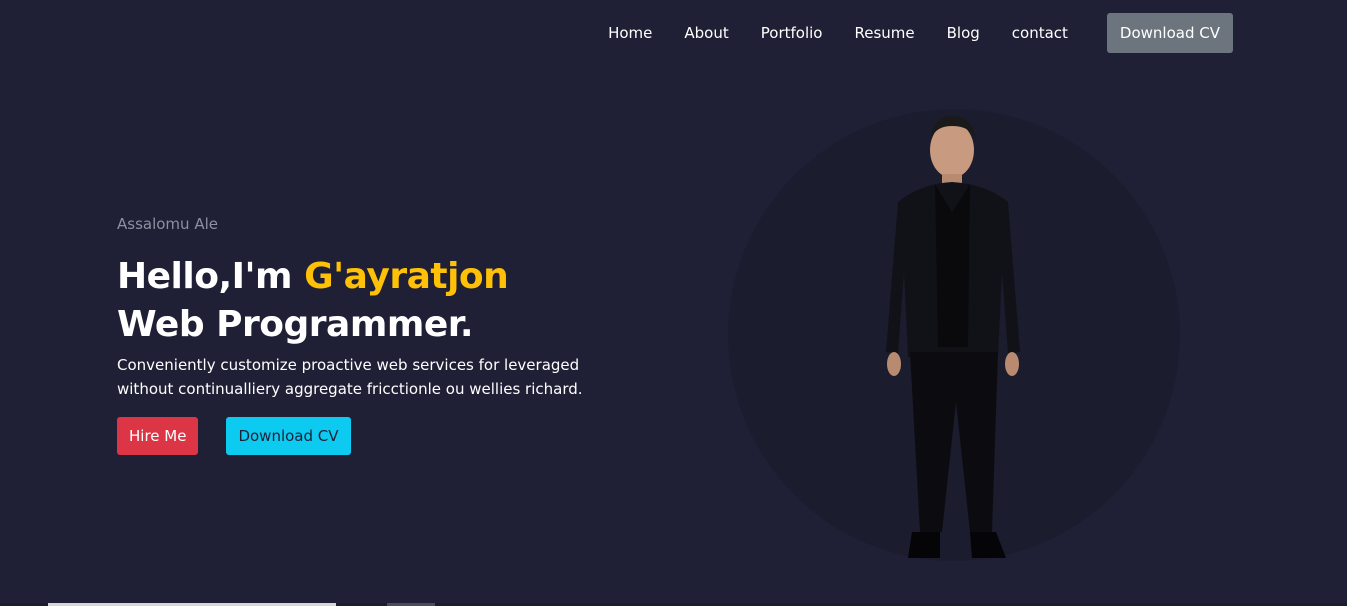 The image size is (1347, 606). What do you see at coordinates (884, 33) in the screenshot?
I see `nav-resume: Resume` at bounding box center [884, 33].